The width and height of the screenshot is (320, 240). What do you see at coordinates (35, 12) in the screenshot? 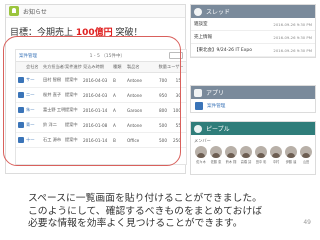
I see `notice-title: お知らせ` at bounding box center [35, 12].